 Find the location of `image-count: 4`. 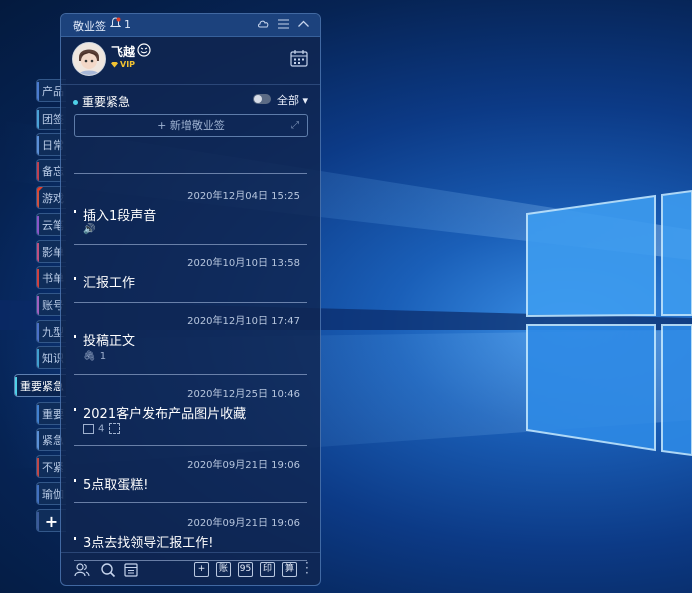

image-count: 4 is located at coordinates (102, 429).